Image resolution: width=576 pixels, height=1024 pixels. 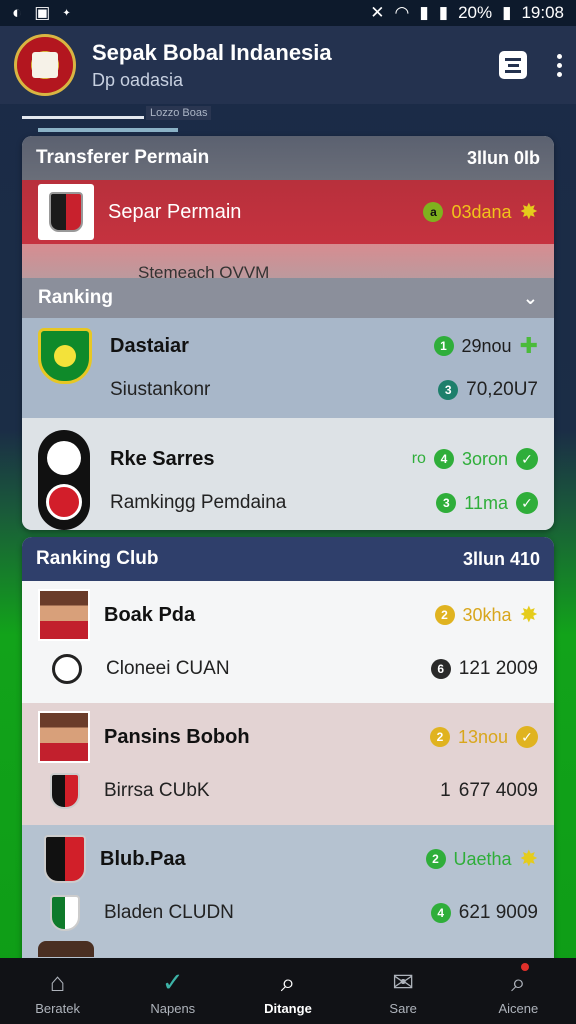 I want to click on player-name: Blub.Paa, so click(x=143, y=858).